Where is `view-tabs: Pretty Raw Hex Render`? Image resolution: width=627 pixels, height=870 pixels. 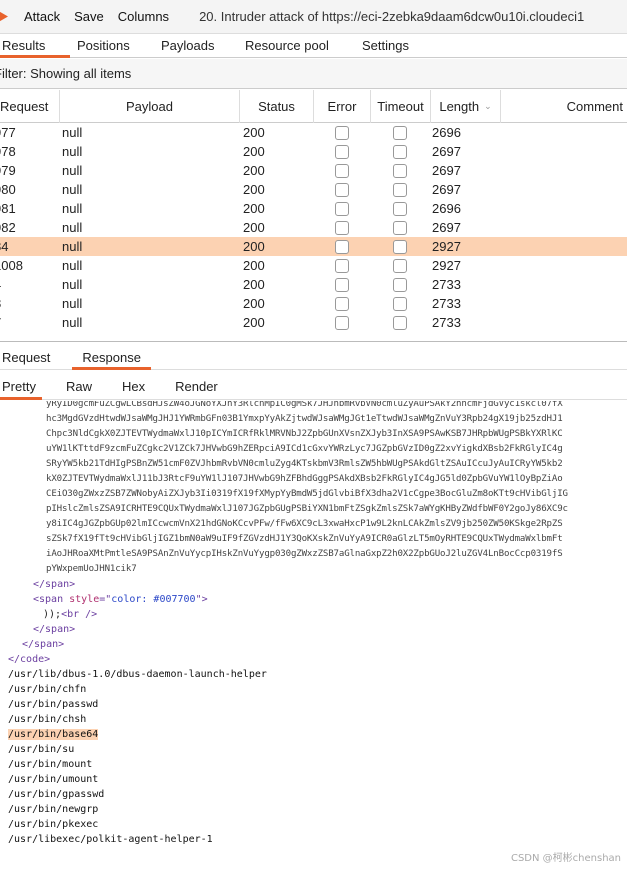 view-tabs: Pretty Raw Hex Render is located at coordinates (313, 387).